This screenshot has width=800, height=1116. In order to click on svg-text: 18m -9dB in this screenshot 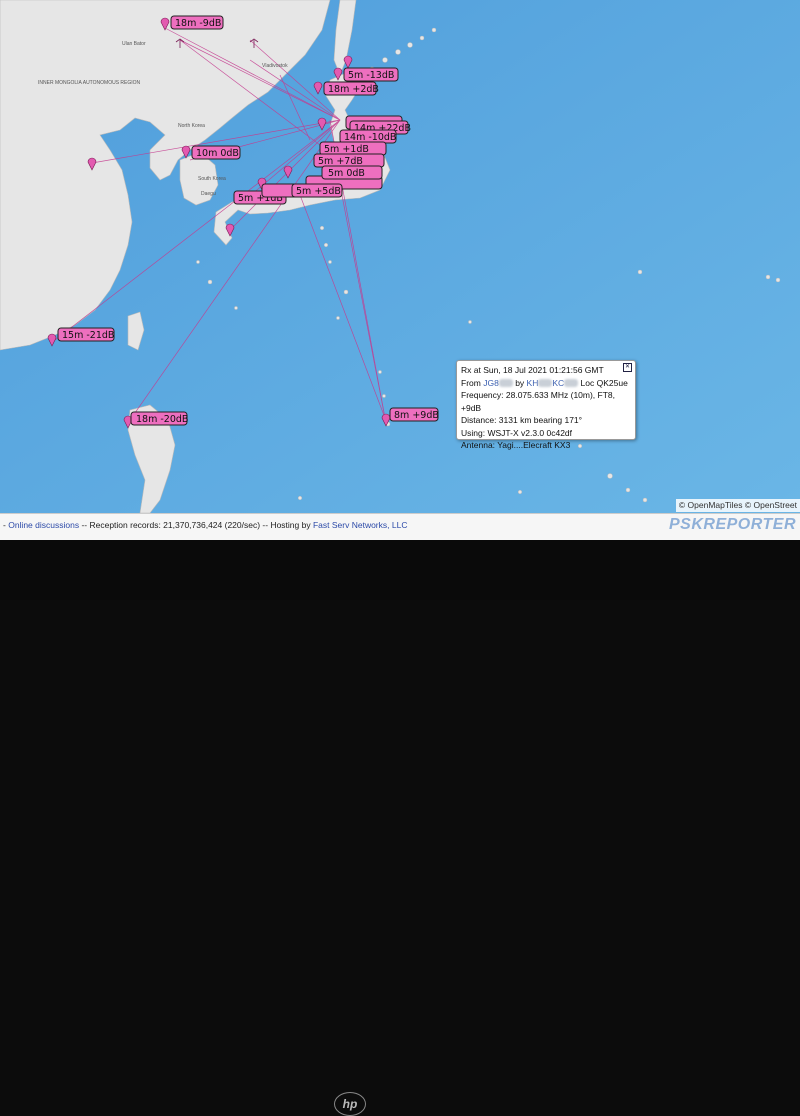, I will do `click(198, 23)`.